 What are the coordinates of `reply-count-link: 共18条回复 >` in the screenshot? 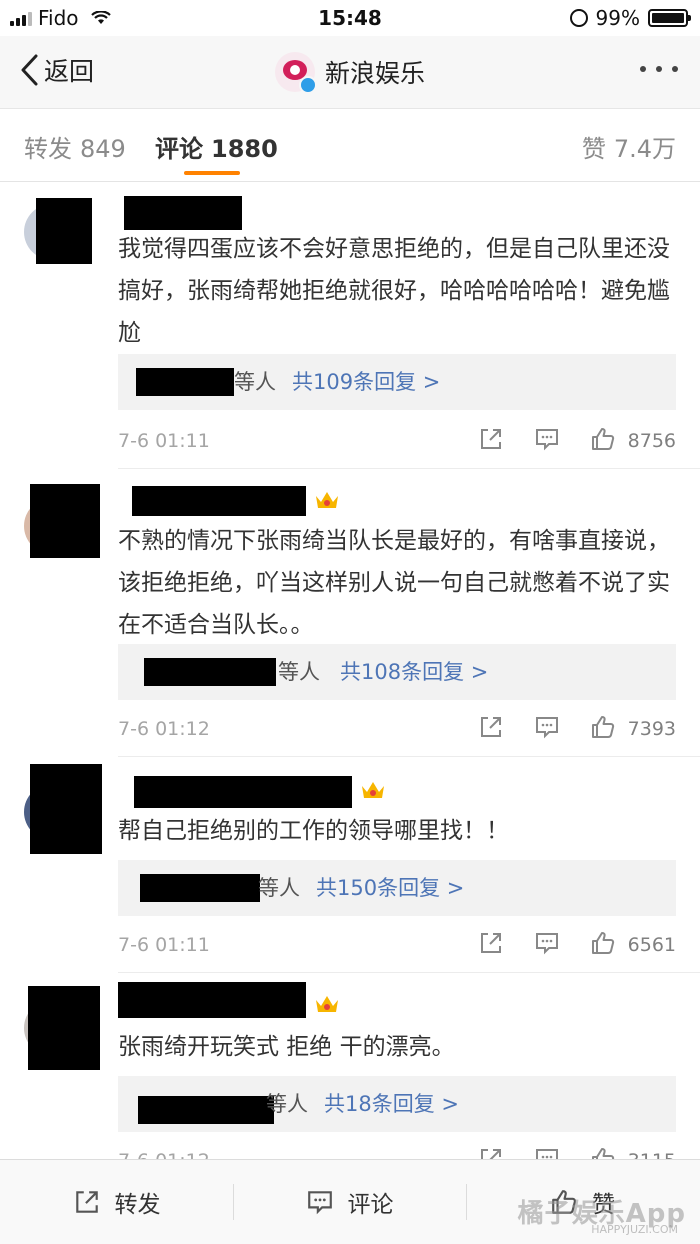 It's located at (391, 1104).